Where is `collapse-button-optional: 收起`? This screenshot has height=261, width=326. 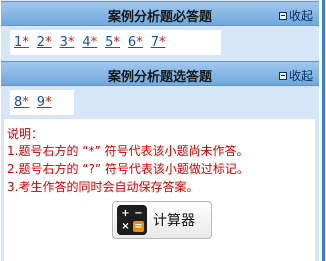 collapse-button-optional: 收起 is located at coordinates (295, 75).